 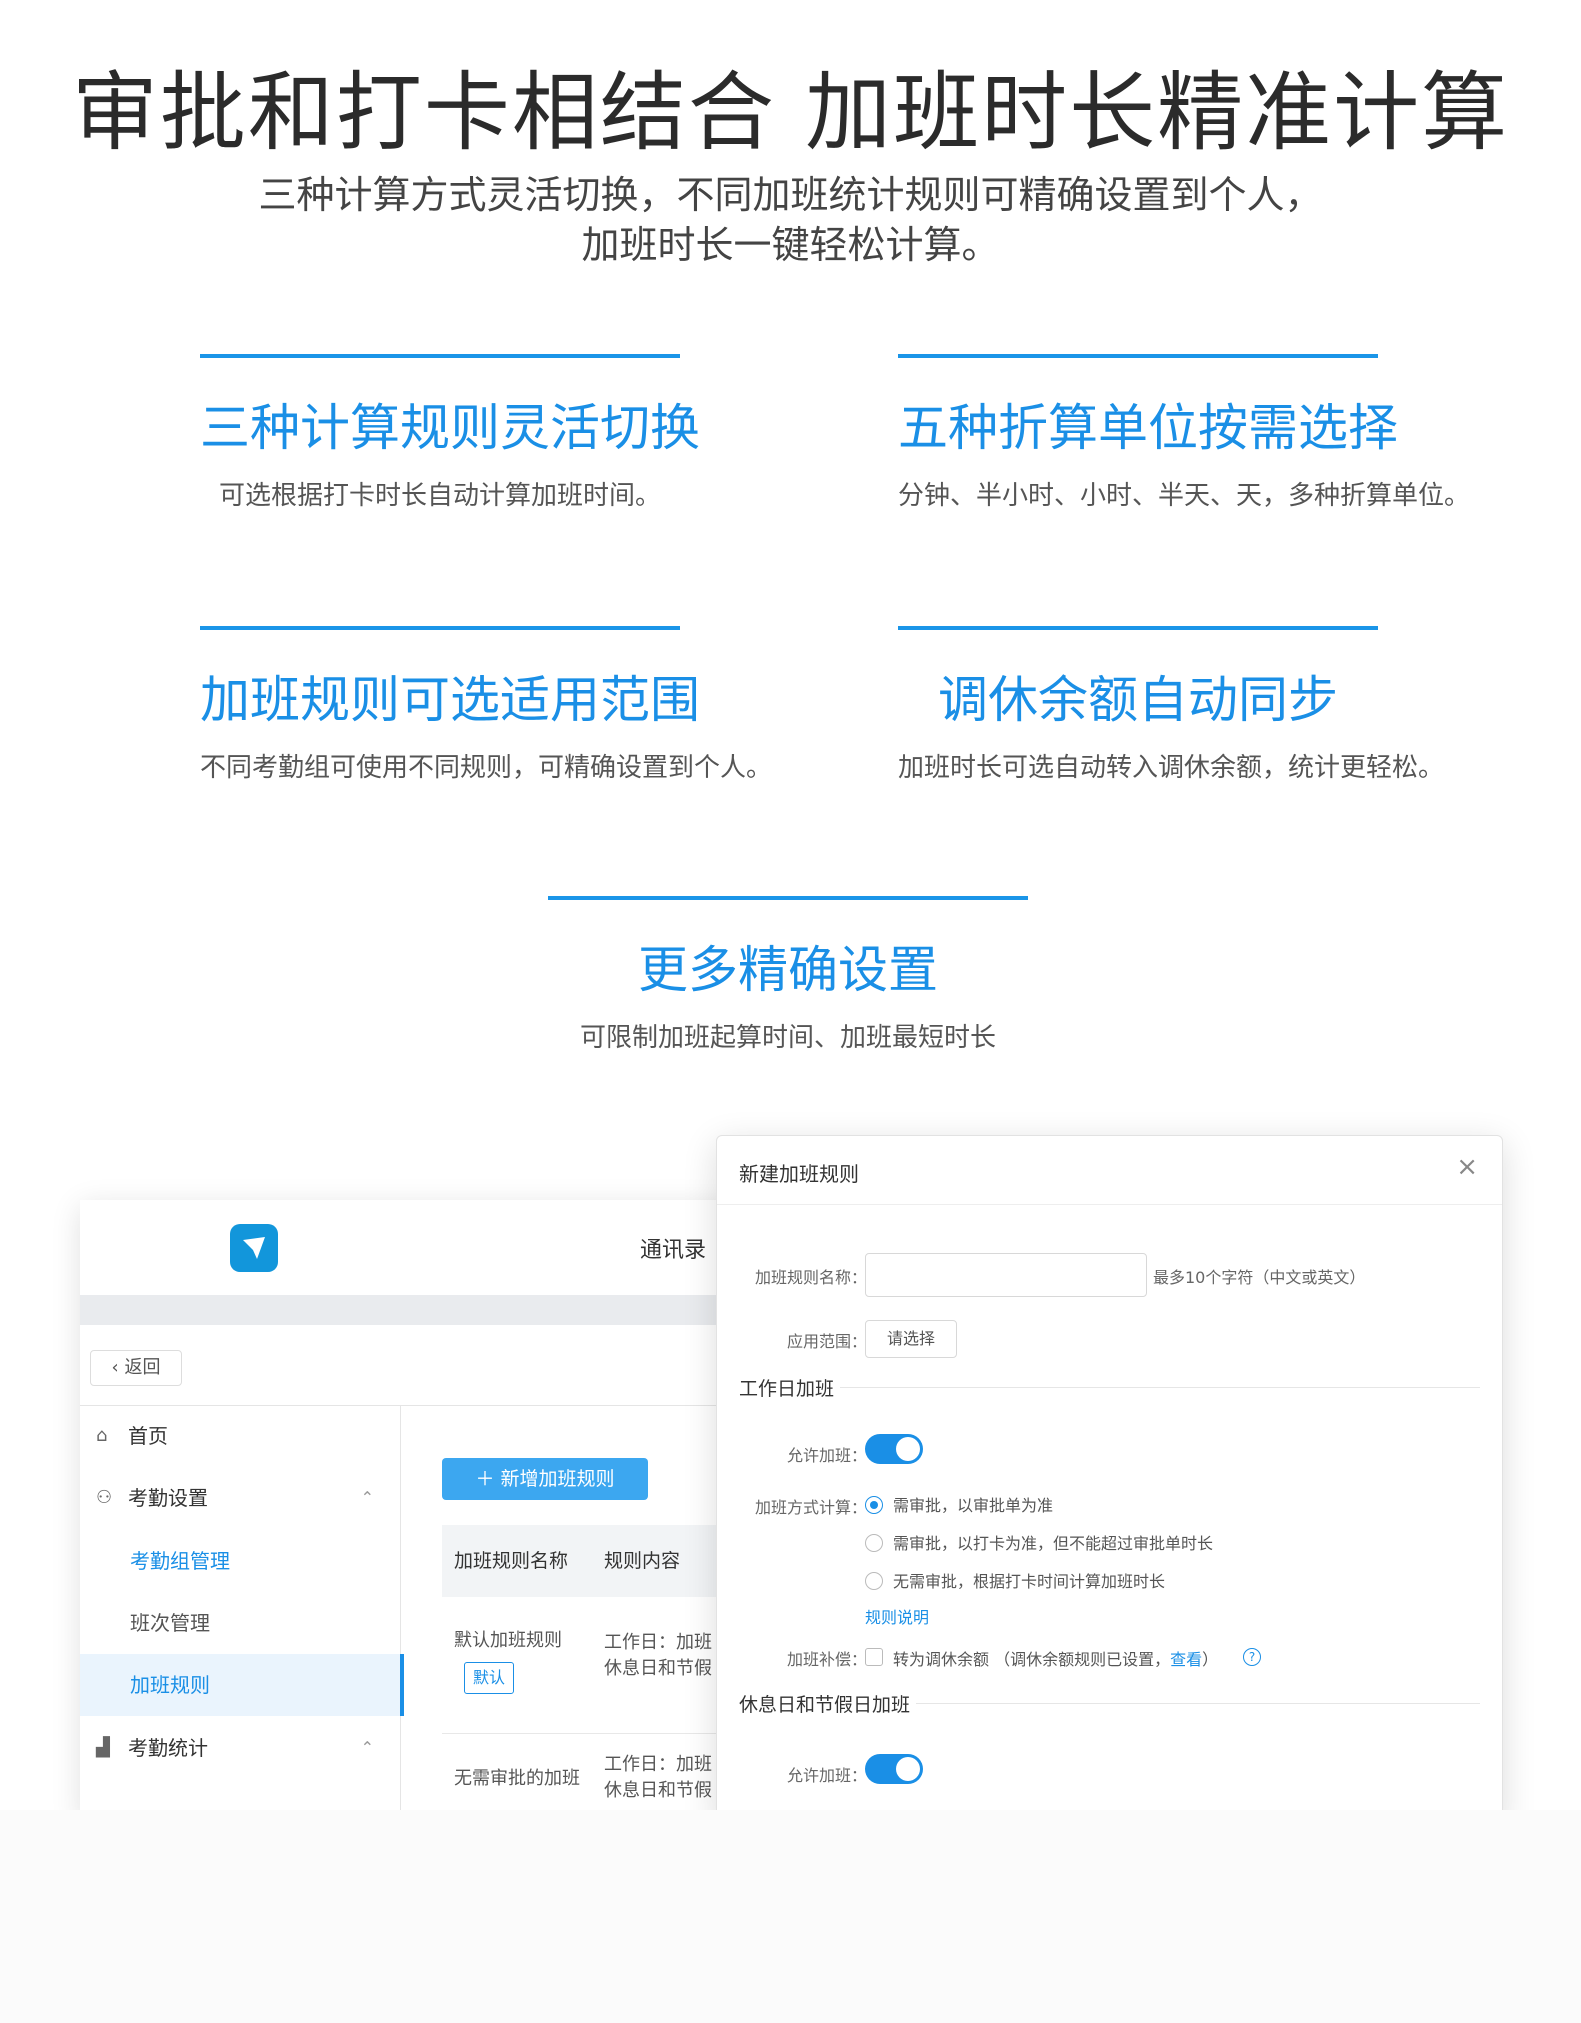 What do you see at coordinates (810, 1277) in the screenshot?
I see `rule-name-label: 加班规则名称：` at bounding box center [810, 1277].